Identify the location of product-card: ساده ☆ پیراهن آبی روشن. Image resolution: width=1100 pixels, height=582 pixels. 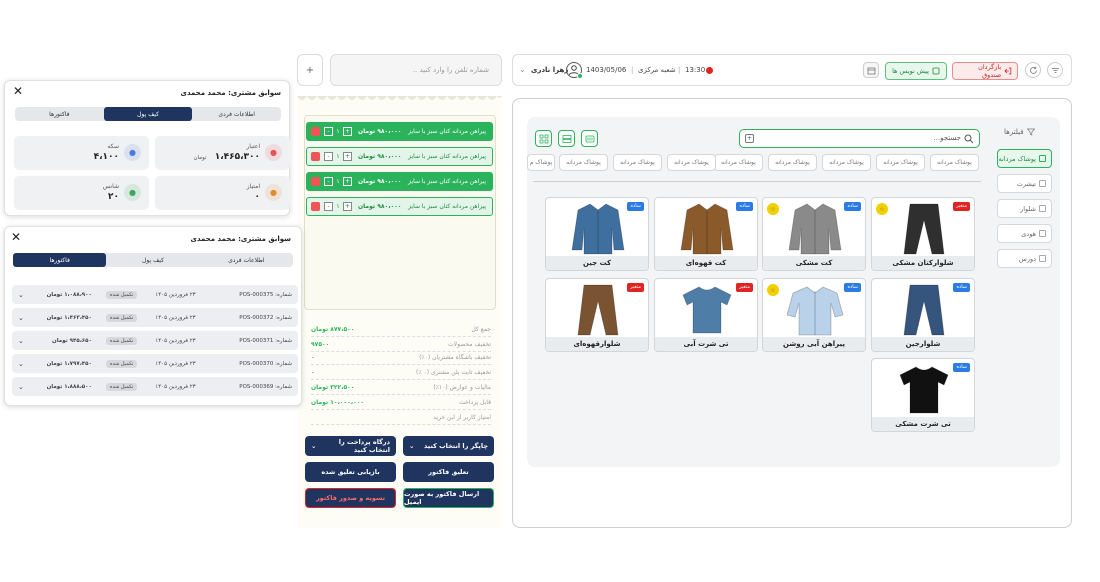
(814, 315).